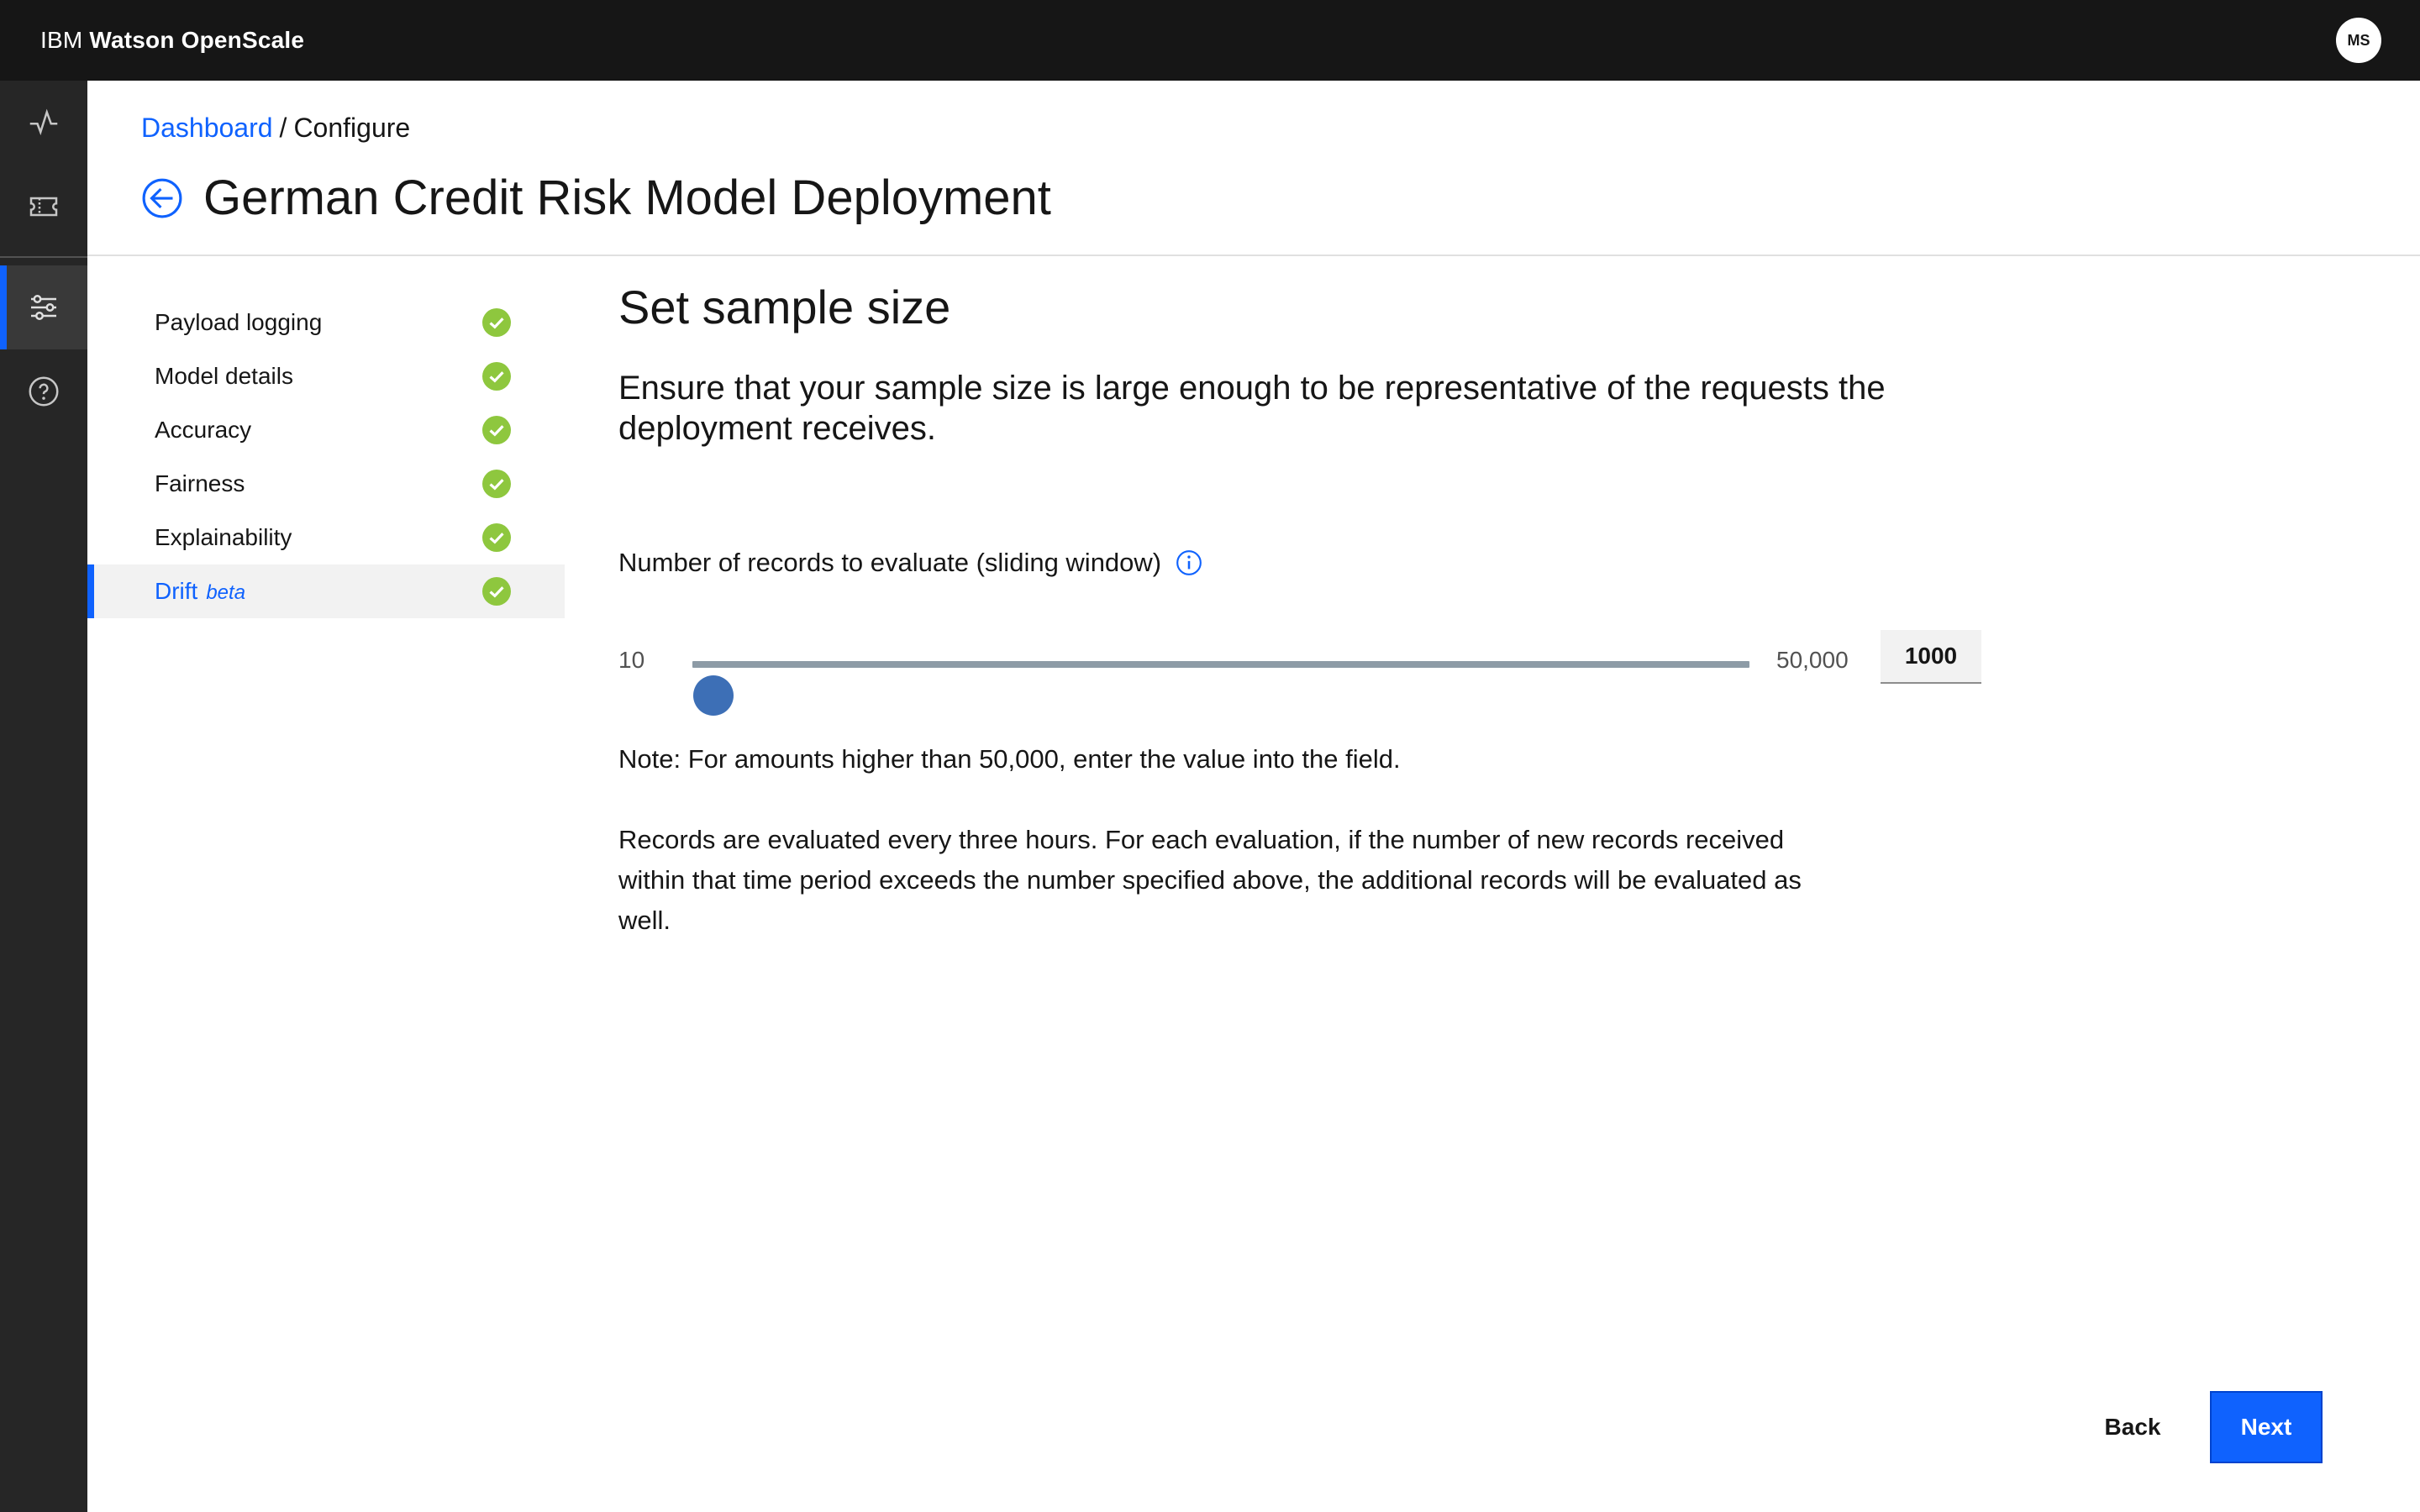 The image size is (2420, 1512). I want to click on step-fairness: Fairness, so click(326, 484).